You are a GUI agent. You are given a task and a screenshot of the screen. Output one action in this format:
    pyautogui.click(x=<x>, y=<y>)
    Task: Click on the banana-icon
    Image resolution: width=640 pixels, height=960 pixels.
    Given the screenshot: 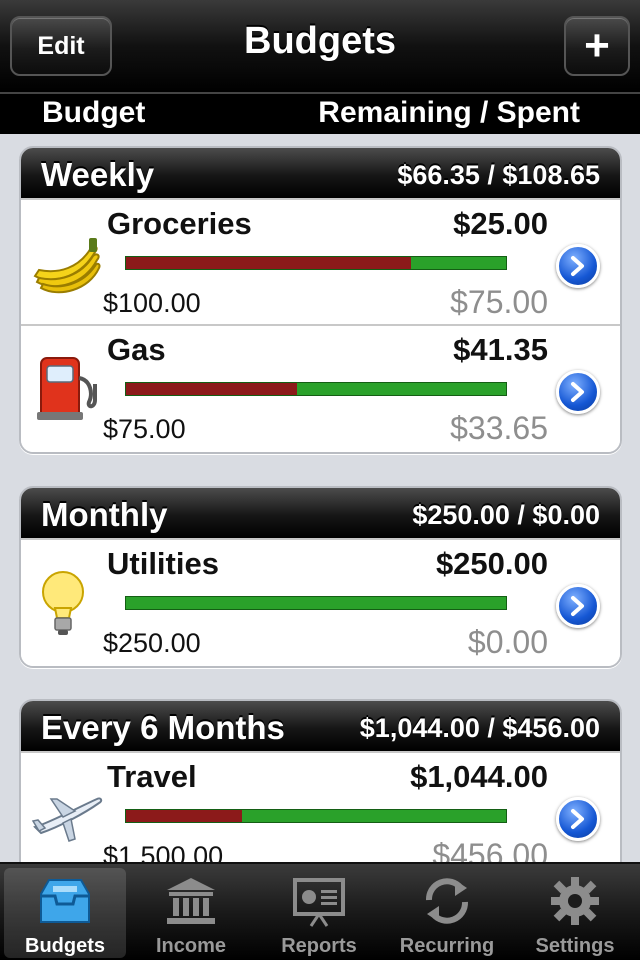 What is the action you would take?
    pyautogui.click(x=67, y=266)
    